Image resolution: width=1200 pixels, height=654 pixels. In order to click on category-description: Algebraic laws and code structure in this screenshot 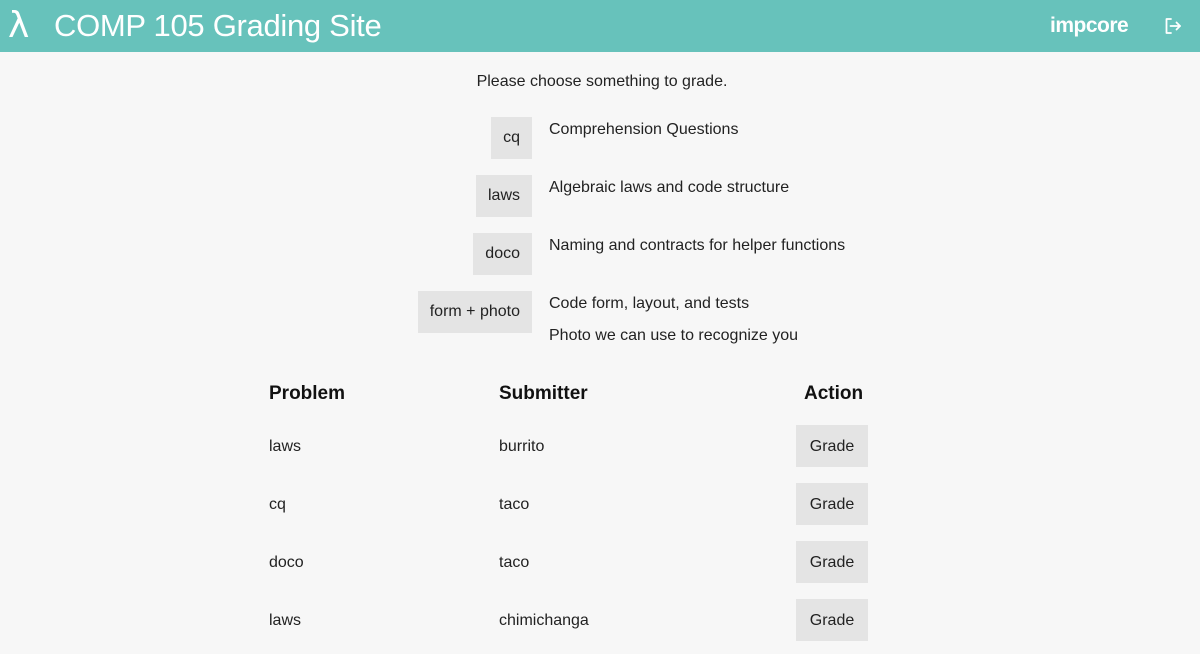, I will do `click(669, 187)`.